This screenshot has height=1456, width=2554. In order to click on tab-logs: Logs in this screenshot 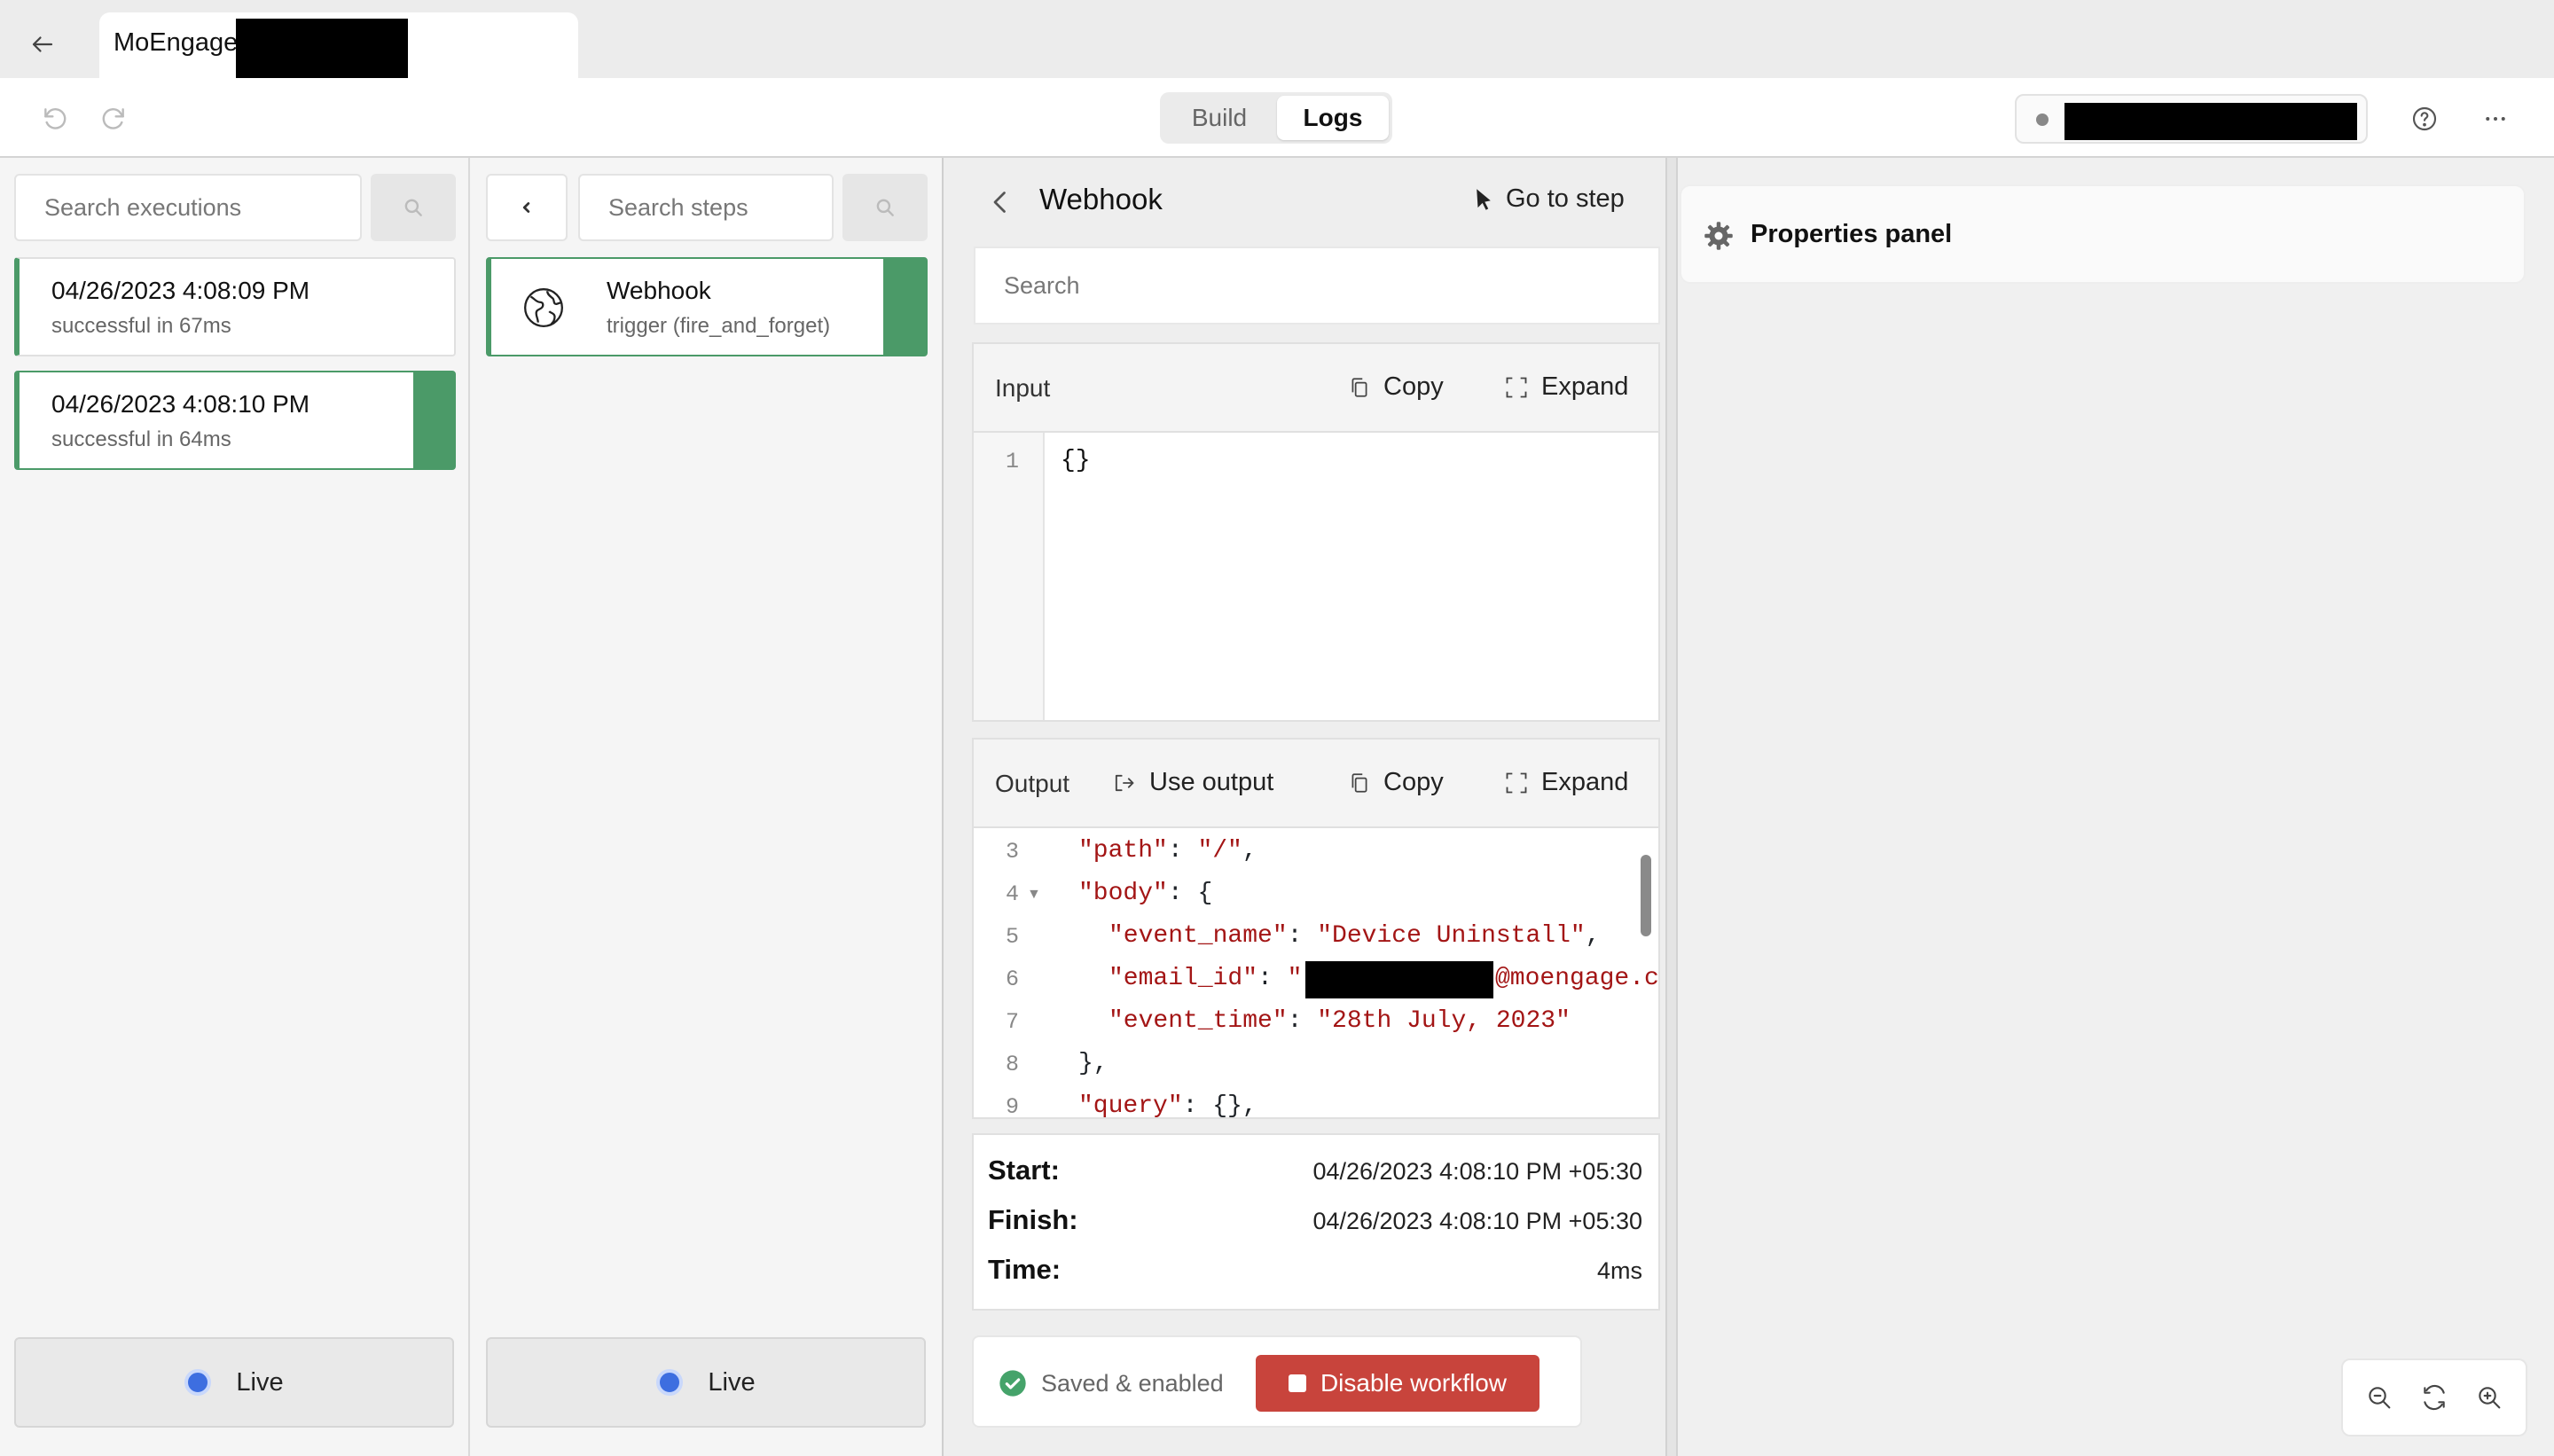, I will do `click(1333, 118)`.